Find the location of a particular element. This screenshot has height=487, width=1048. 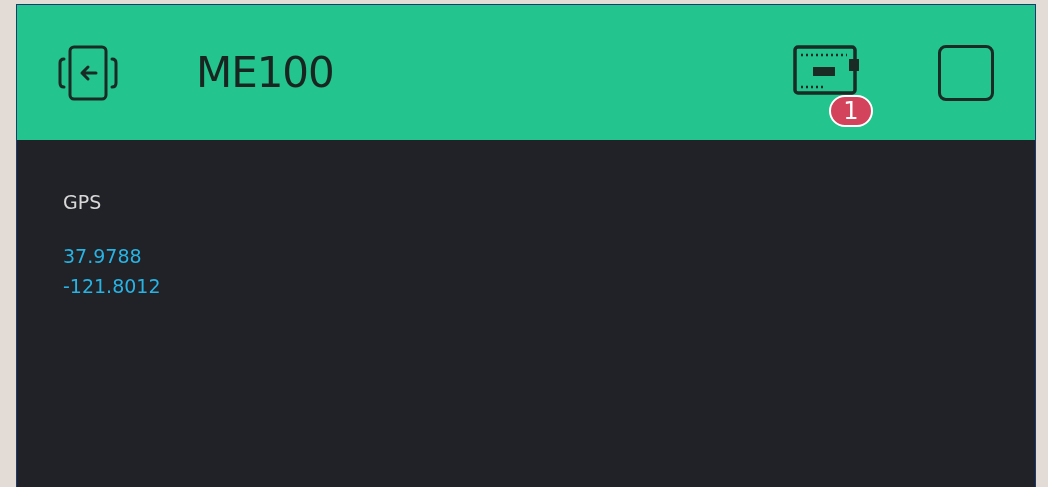

square-icon is located at coordinates (966, 72).